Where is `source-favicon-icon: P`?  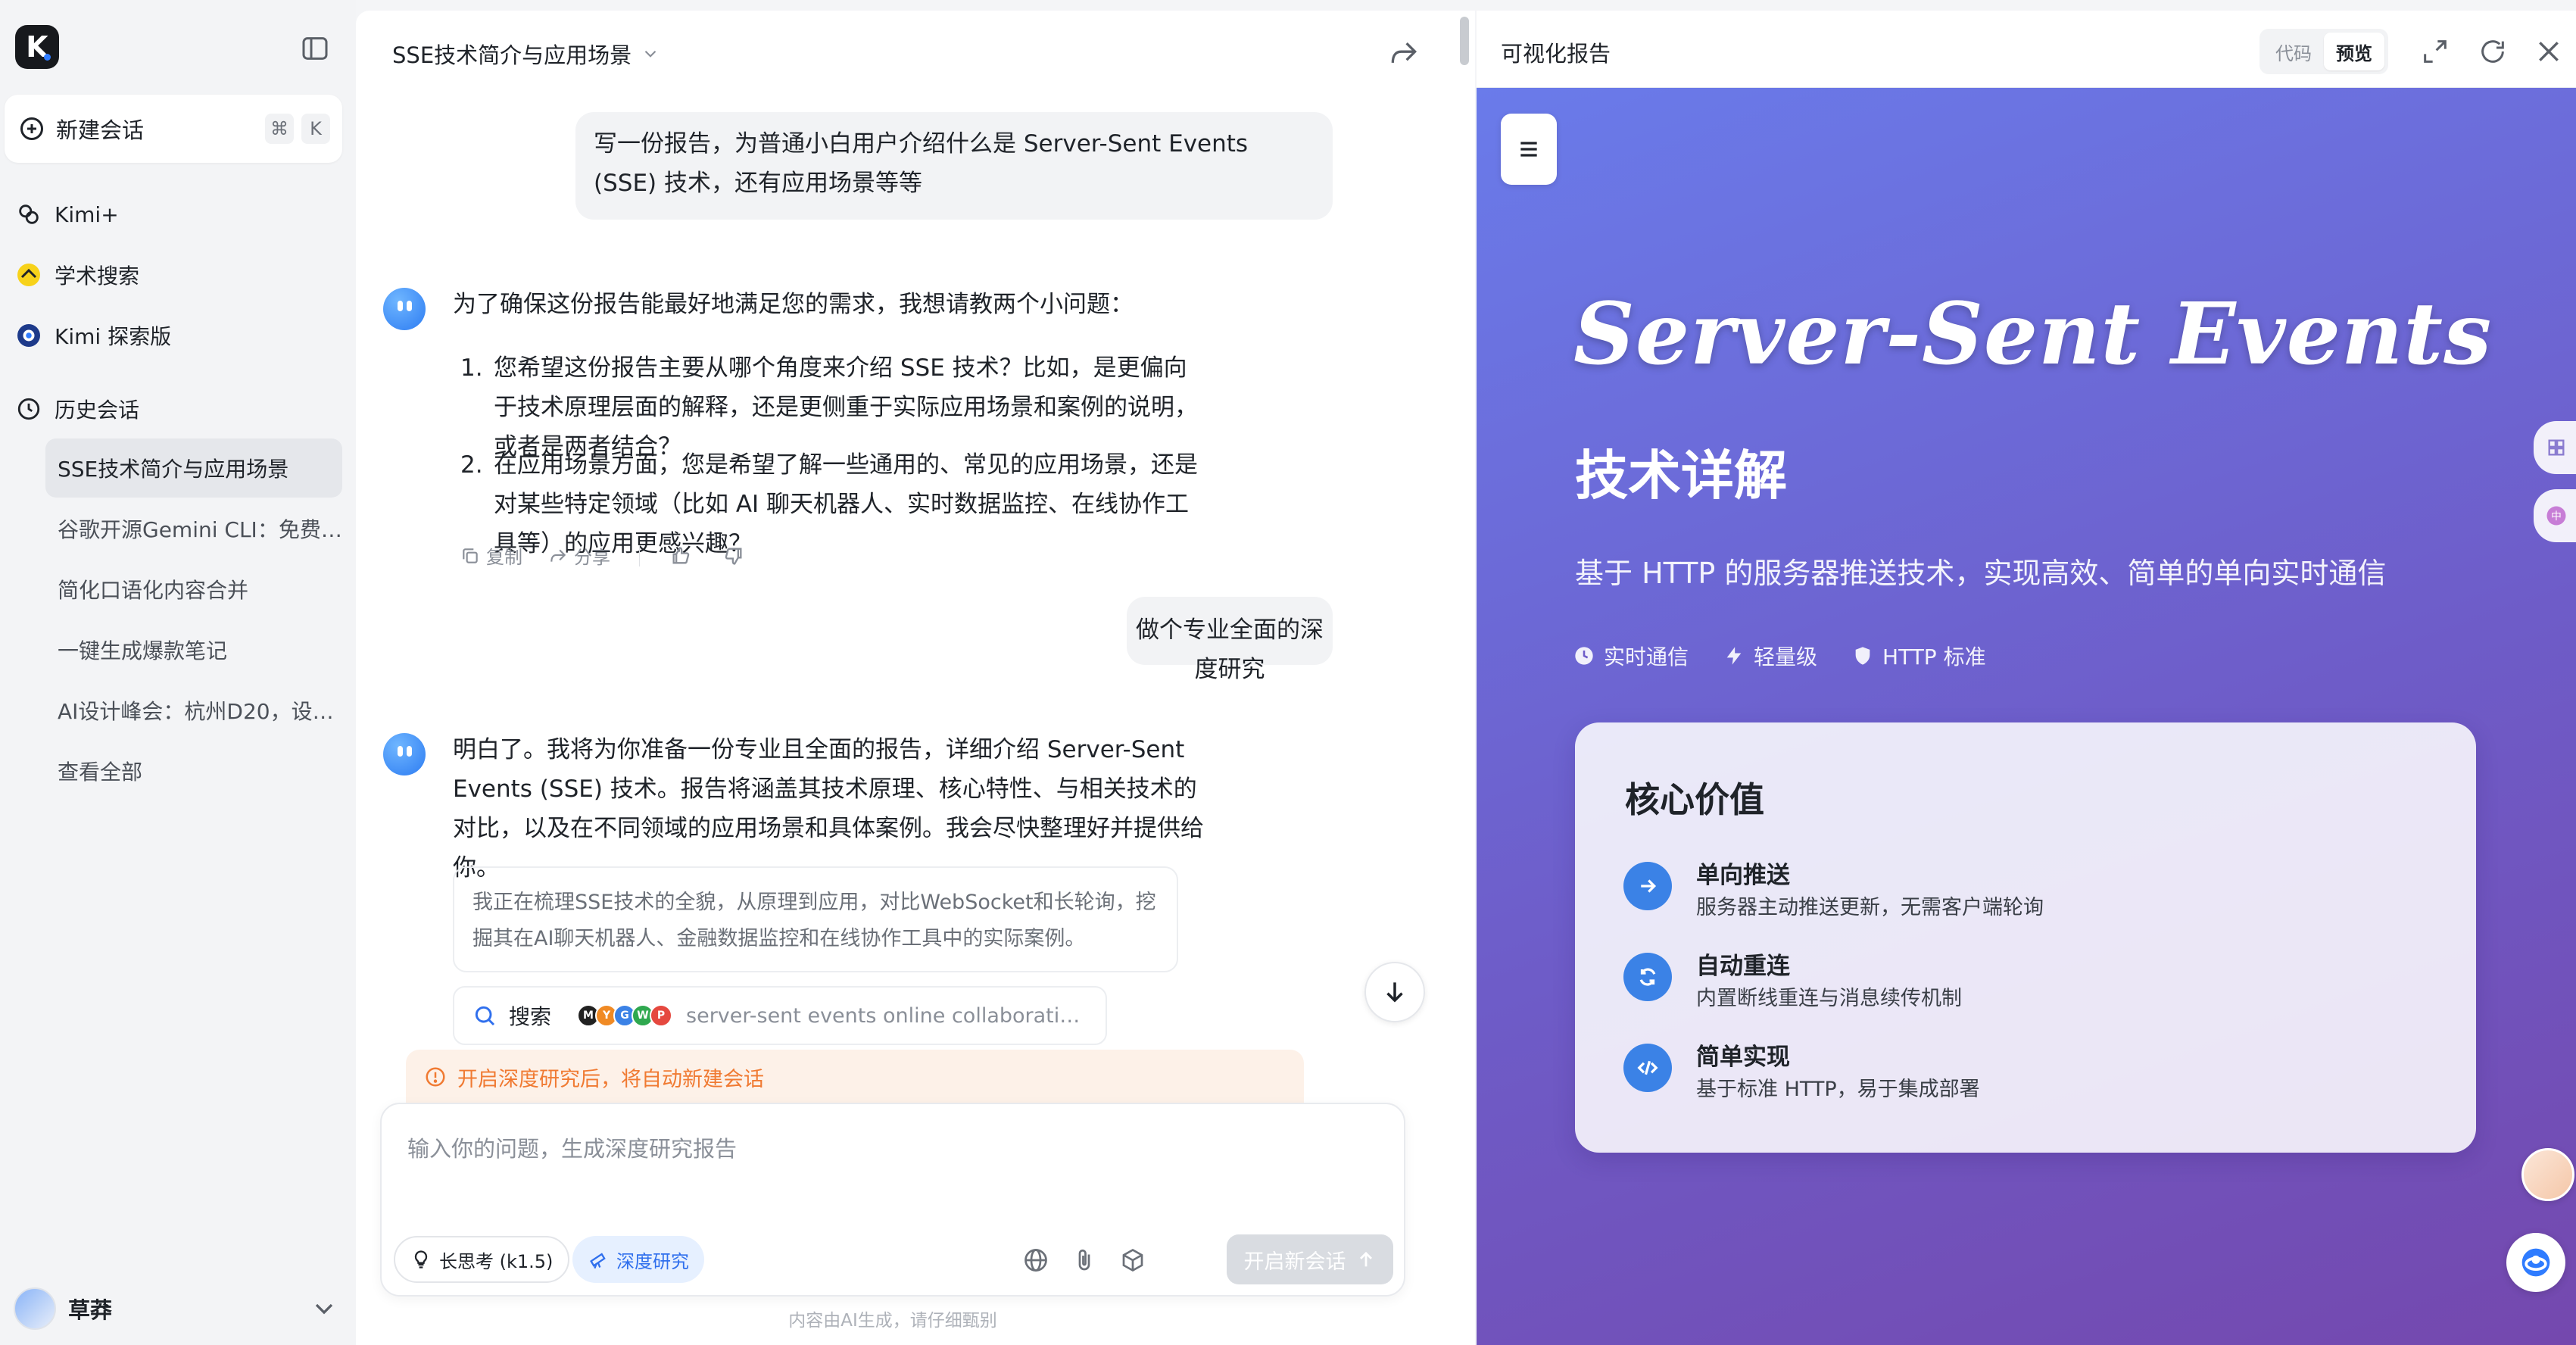 source-favicon-icon: P is located at coordinates (661, 1015).